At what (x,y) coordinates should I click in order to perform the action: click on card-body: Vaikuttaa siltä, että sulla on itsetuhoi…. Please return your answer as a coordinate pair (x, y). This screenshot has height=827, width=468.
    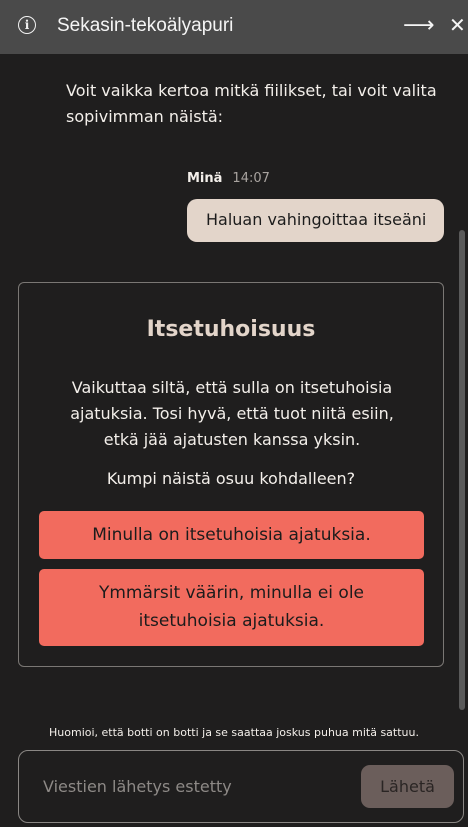
    Looking at the image, I should click on (232, 413).